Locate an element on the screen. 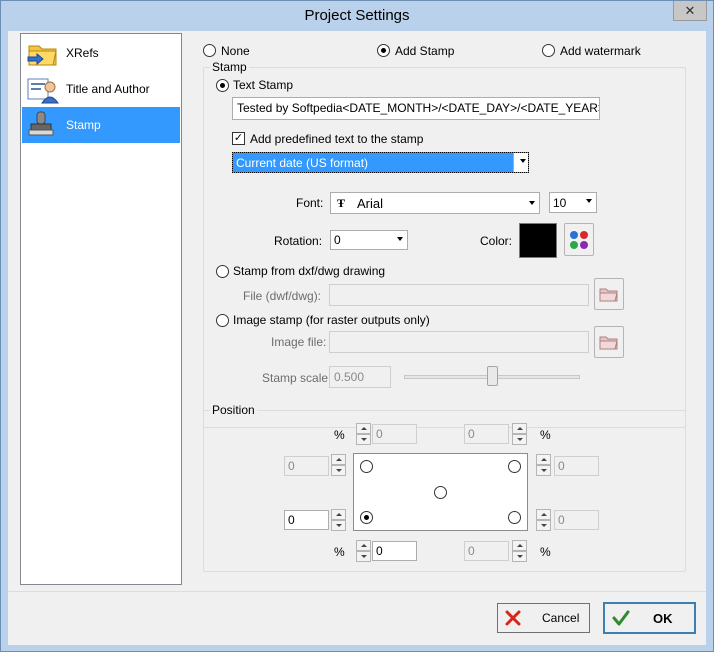 Image resolution: width=714 pixels, height=652 pixels. right-top-spinner is located at coordinates (543, 465).